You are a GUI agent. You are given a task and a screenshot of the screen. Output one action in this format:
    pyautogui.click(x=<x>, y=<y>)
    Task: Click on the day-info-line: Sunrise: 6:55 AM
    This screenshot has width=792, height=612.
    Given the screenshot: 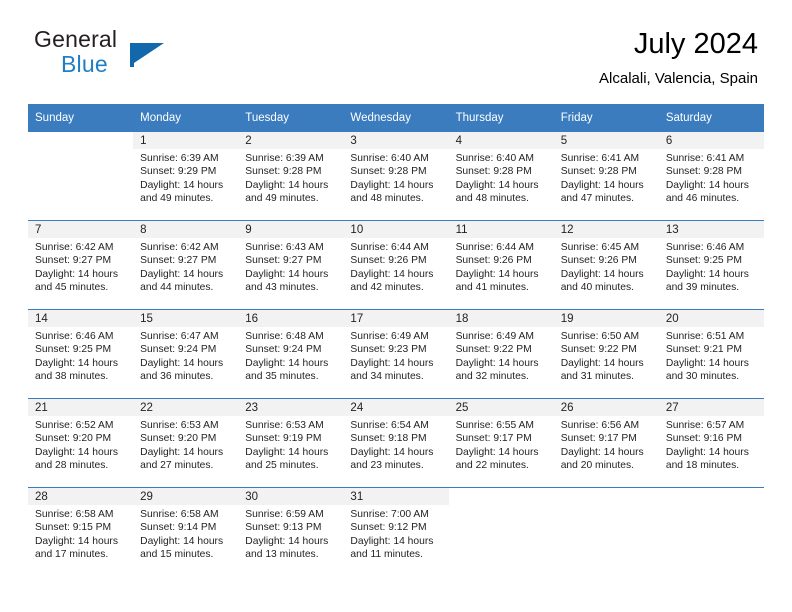 What is the action you would take?
    pyautogui.click(x=494, y=425)
    